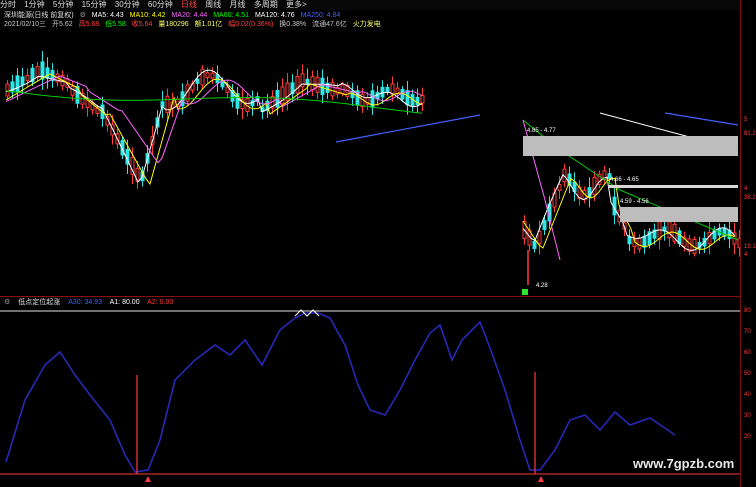 The width and height of the screenshot is (756, 487). What do you see at coordinates (624, 180) in the screenshot?
I see `zone-label-2: 4.66 - 4.65` at bounding box center [624, 180].